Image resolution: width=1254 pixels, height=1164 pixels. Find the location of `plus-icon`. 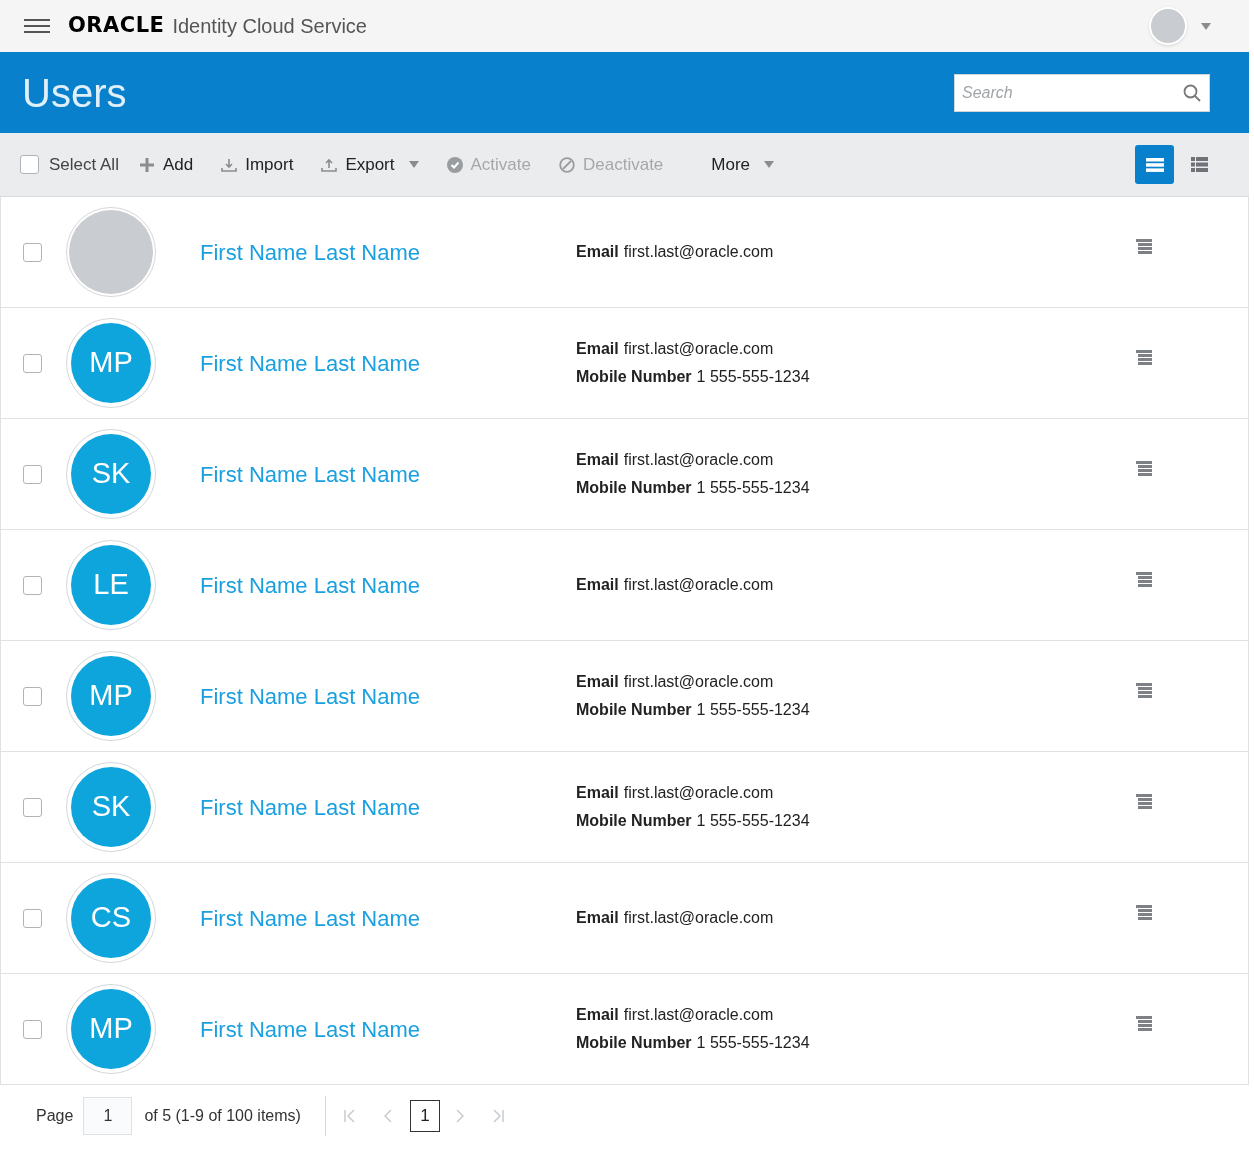

plus-icon is located at coordinates (146, 164).